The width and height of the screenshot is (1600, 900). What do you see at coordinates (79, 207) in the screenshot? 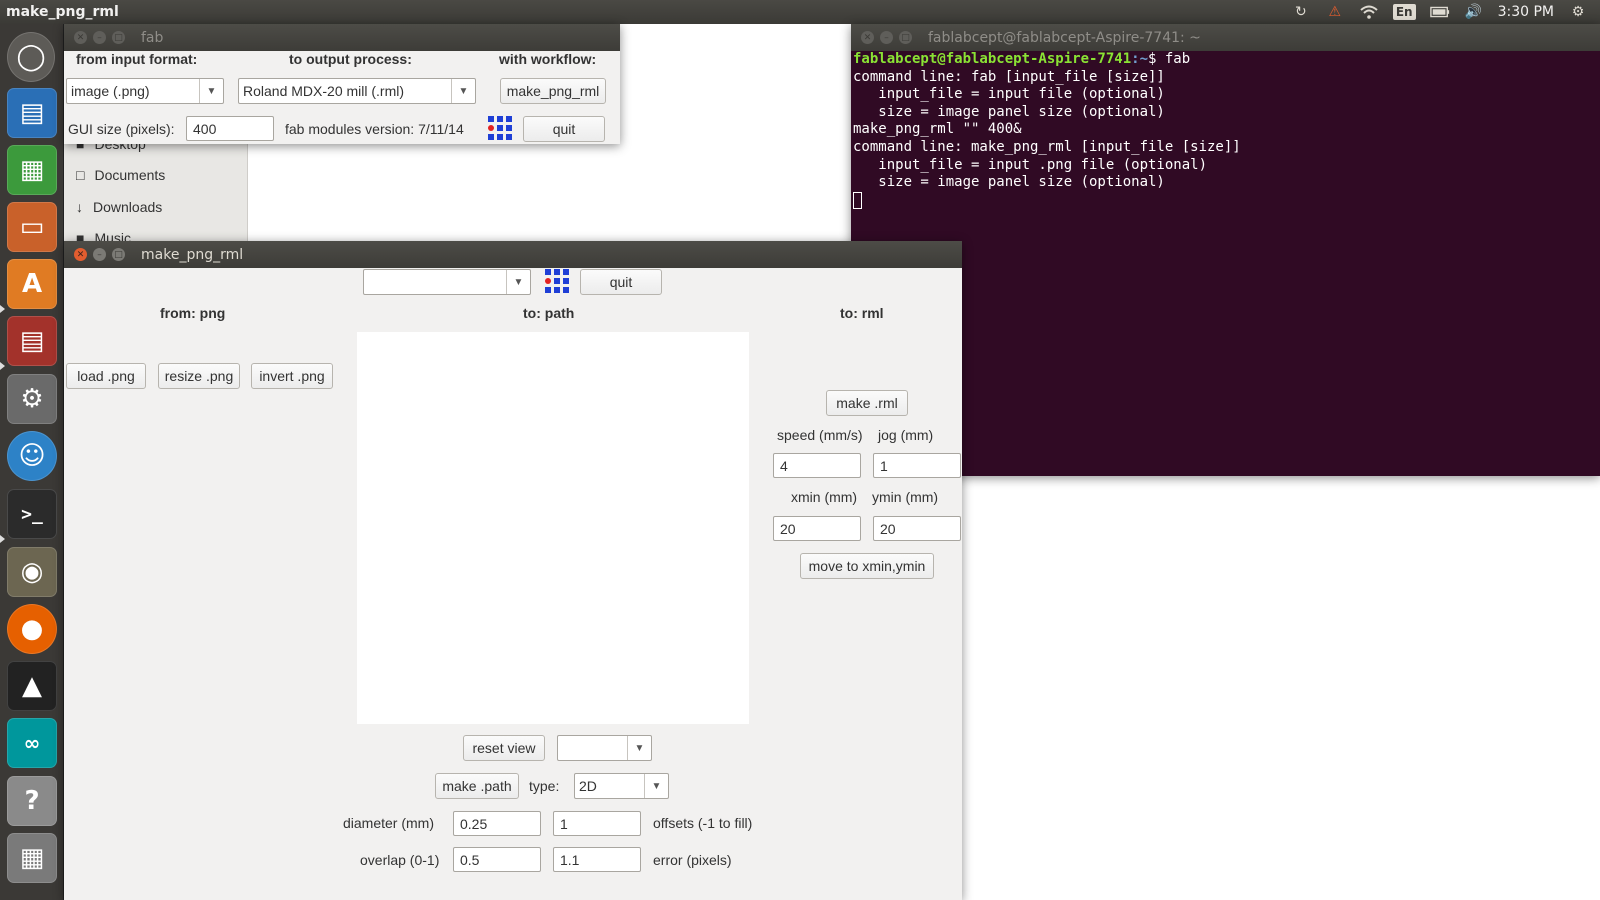
I see `download-icon: ↓` at bounding box center [79, 207].